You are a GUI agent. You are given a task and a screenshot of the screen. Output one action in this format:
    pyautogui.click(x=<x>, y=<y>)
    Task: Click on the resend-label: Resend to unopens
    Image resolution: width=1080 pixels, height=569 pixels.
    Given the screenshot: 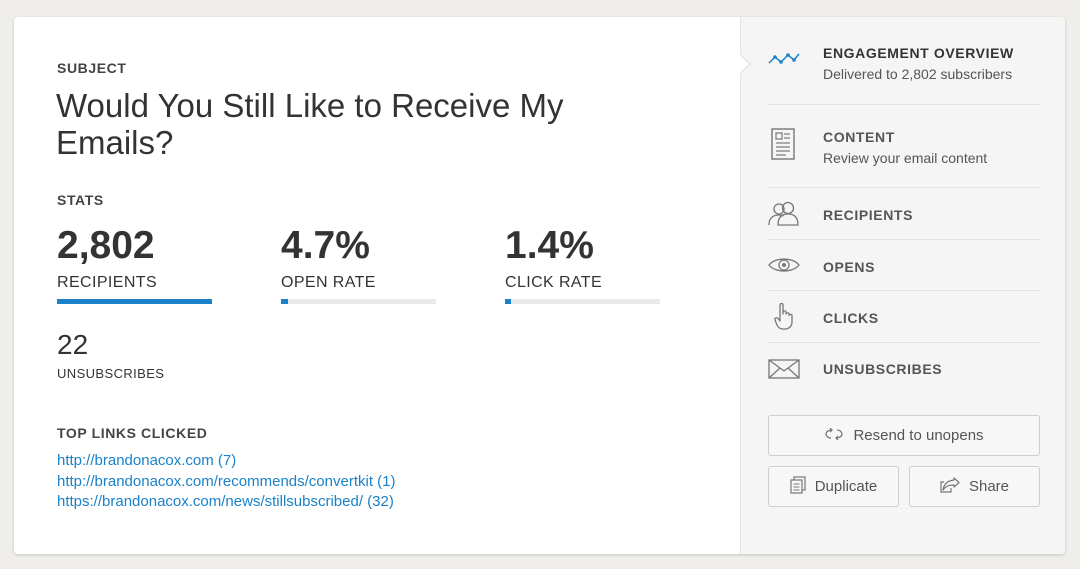 What is the action you would take?
    pyautogui.click(x=918, y=435)
    